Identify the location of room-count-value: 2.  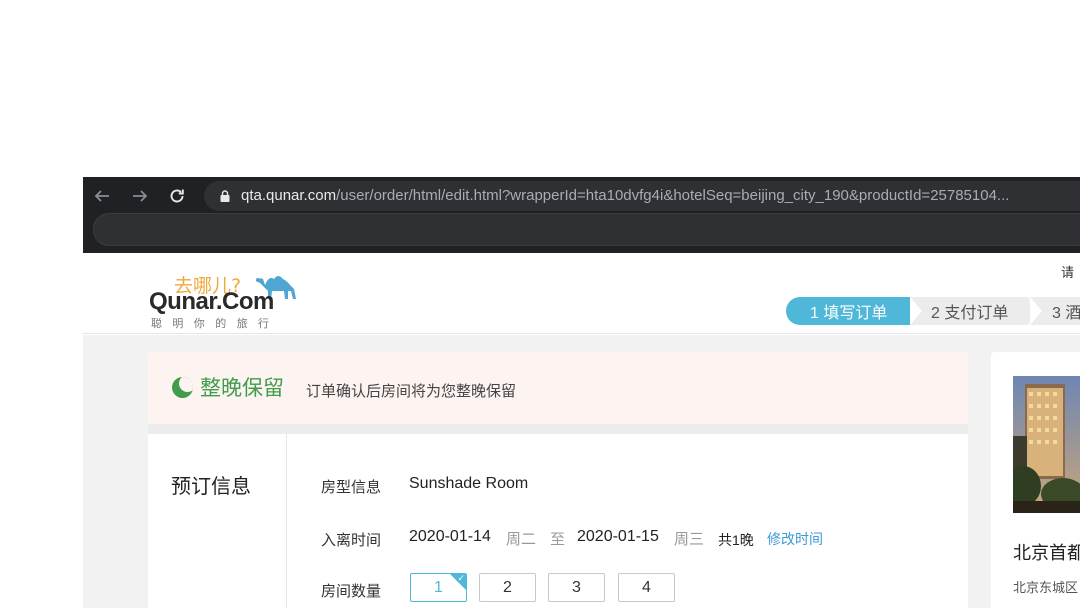
(507, 587).